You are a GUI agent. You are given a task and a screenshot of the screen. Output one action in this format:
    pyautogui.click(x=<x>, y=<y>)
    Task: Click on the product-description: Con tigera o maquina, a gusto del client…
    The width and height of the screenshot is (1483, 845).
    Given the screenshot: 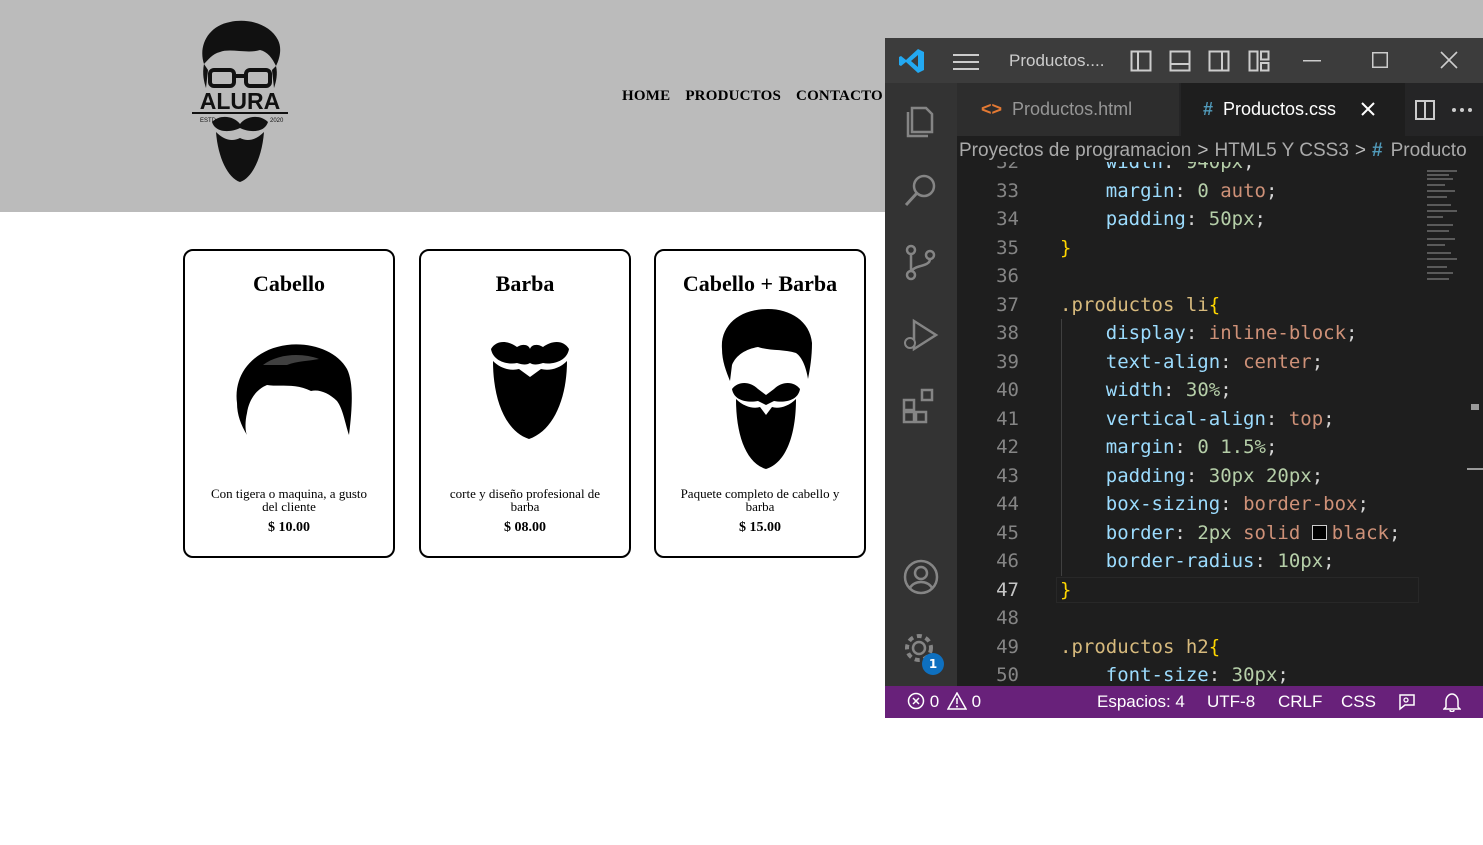 What is the action you would take?
    pyautogui.click(x=289, y=500)
    